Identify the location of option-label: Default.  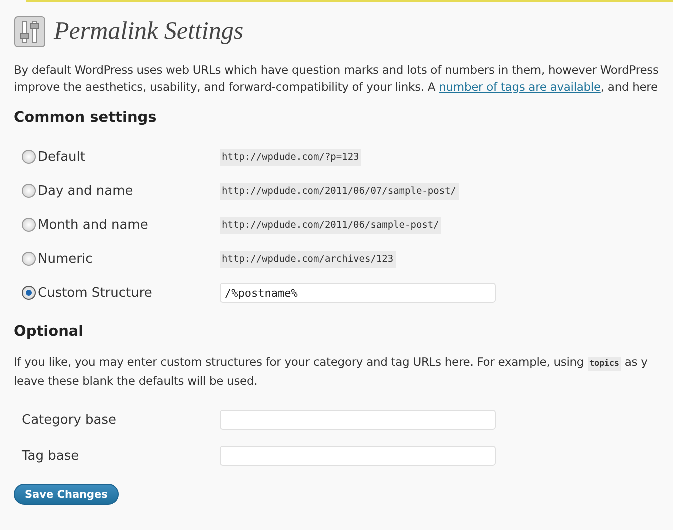
(62, 157).